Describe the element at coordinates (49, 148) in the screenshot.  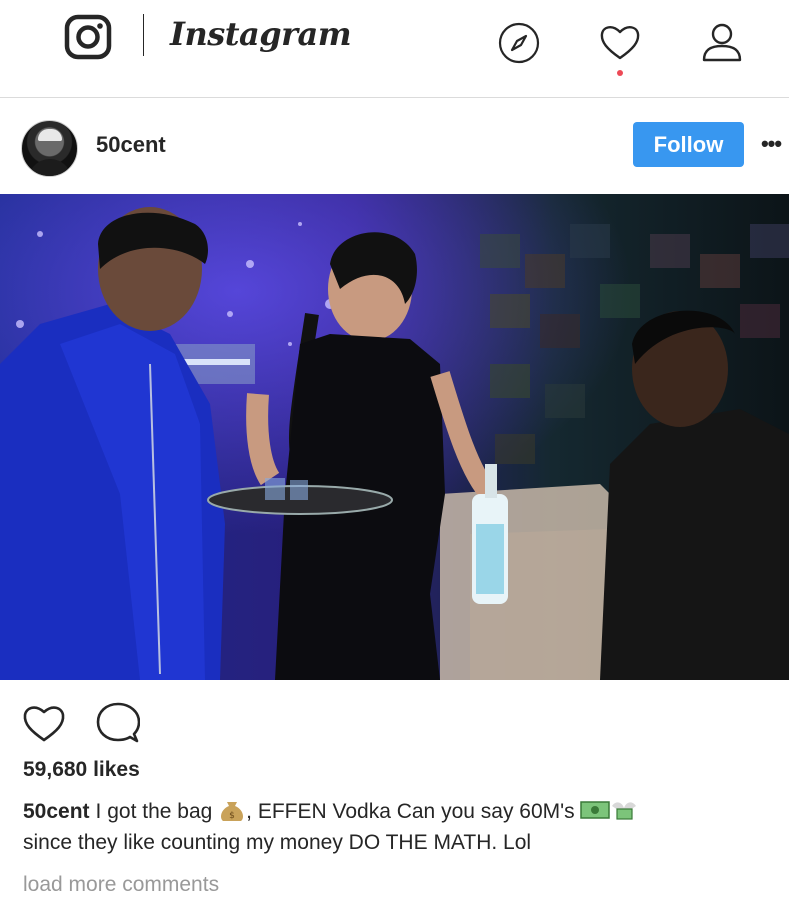
I see `avatar` at that location.